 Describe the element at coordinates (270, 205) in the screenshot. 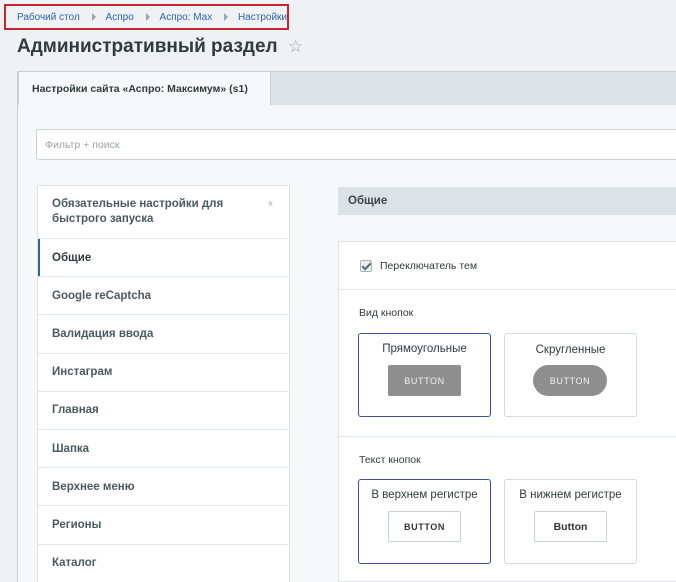

I see `required-asterisk-icon: *` at that location.